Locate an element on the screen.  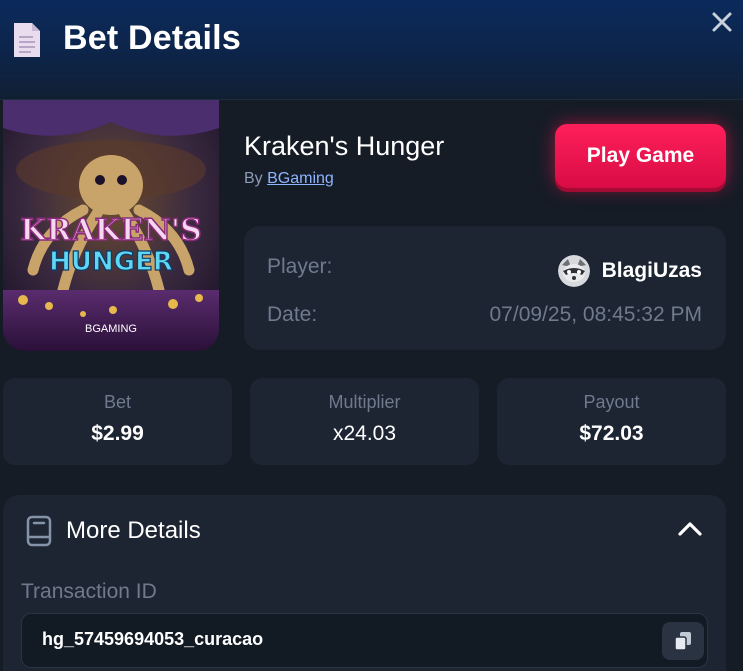
multiplier-stat-card: Multiplier x24.03 is located at coordinates (364, 421).